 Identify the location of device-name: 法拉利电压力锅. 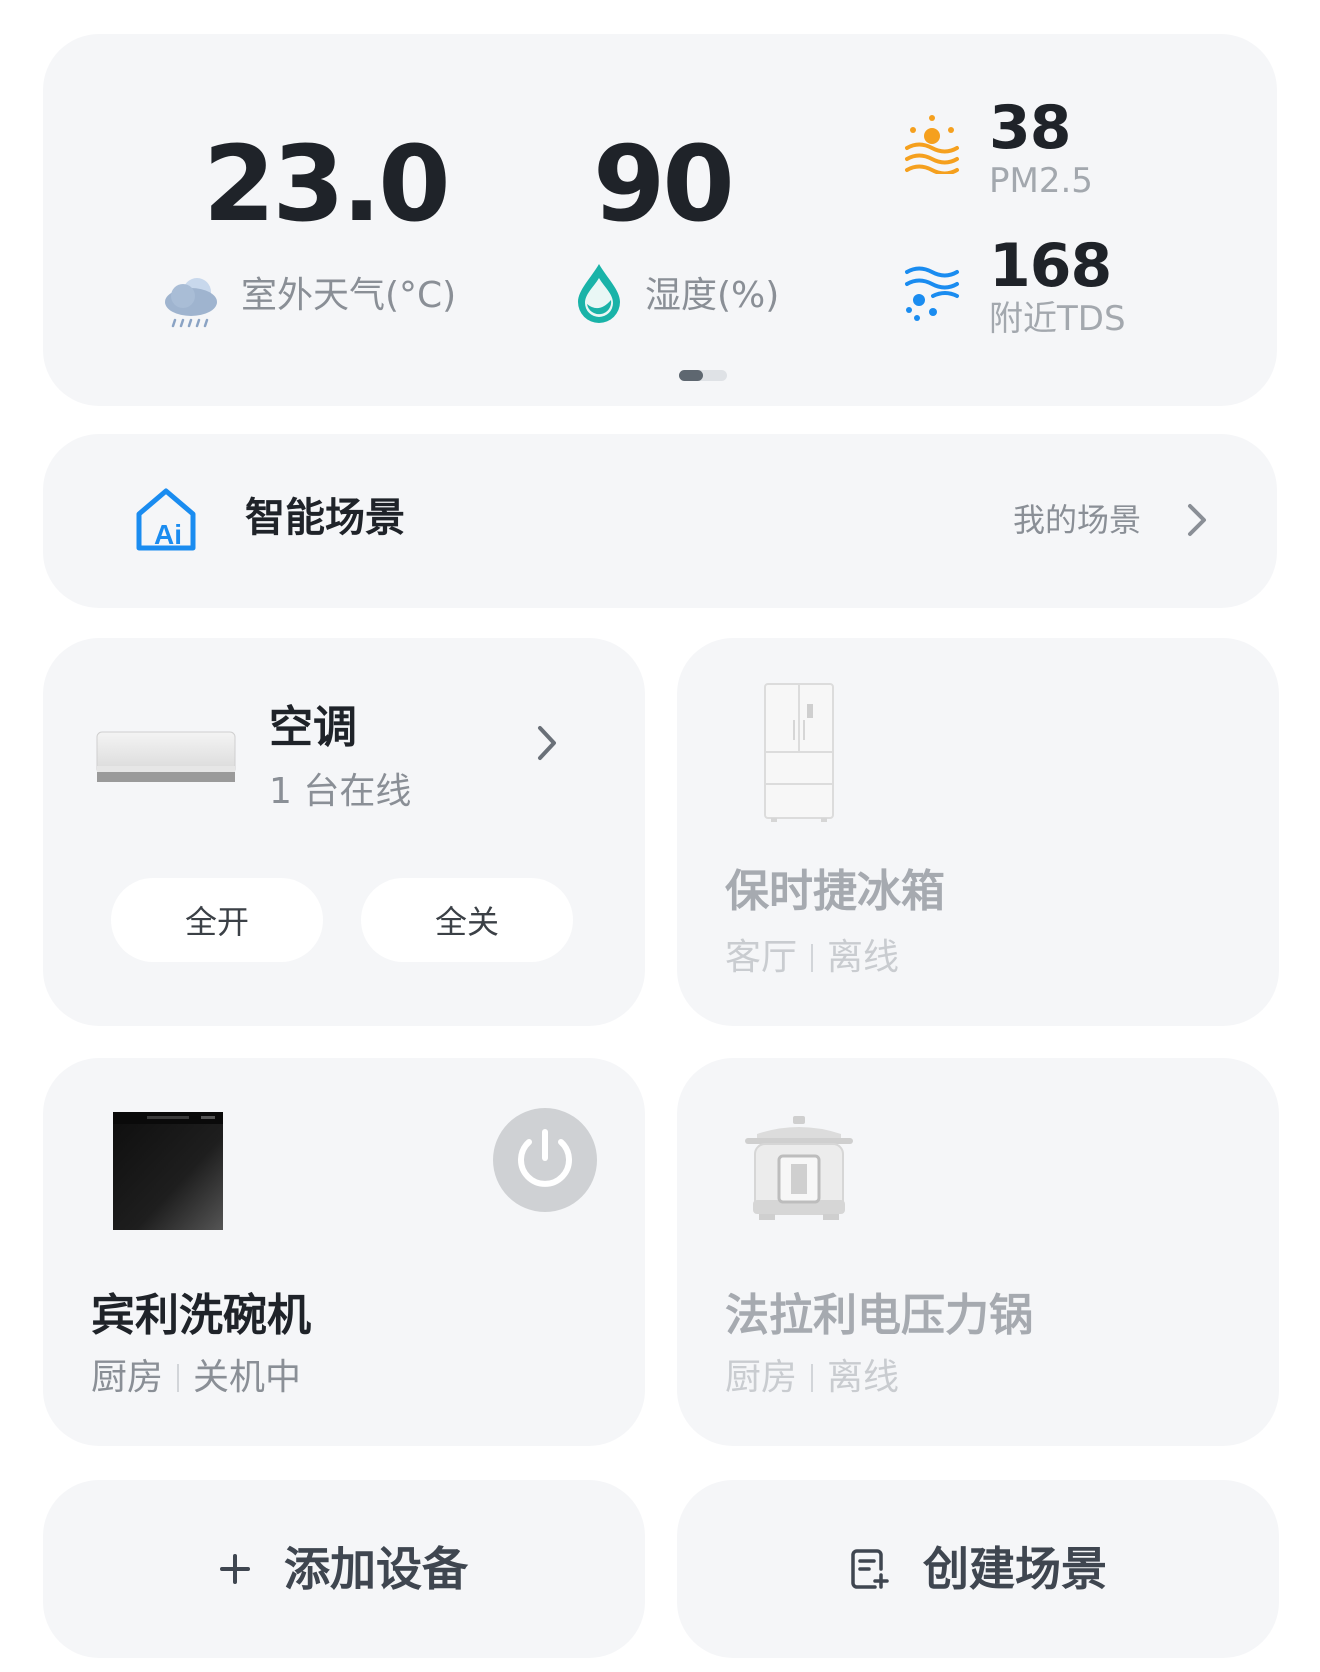
(879, 1315).